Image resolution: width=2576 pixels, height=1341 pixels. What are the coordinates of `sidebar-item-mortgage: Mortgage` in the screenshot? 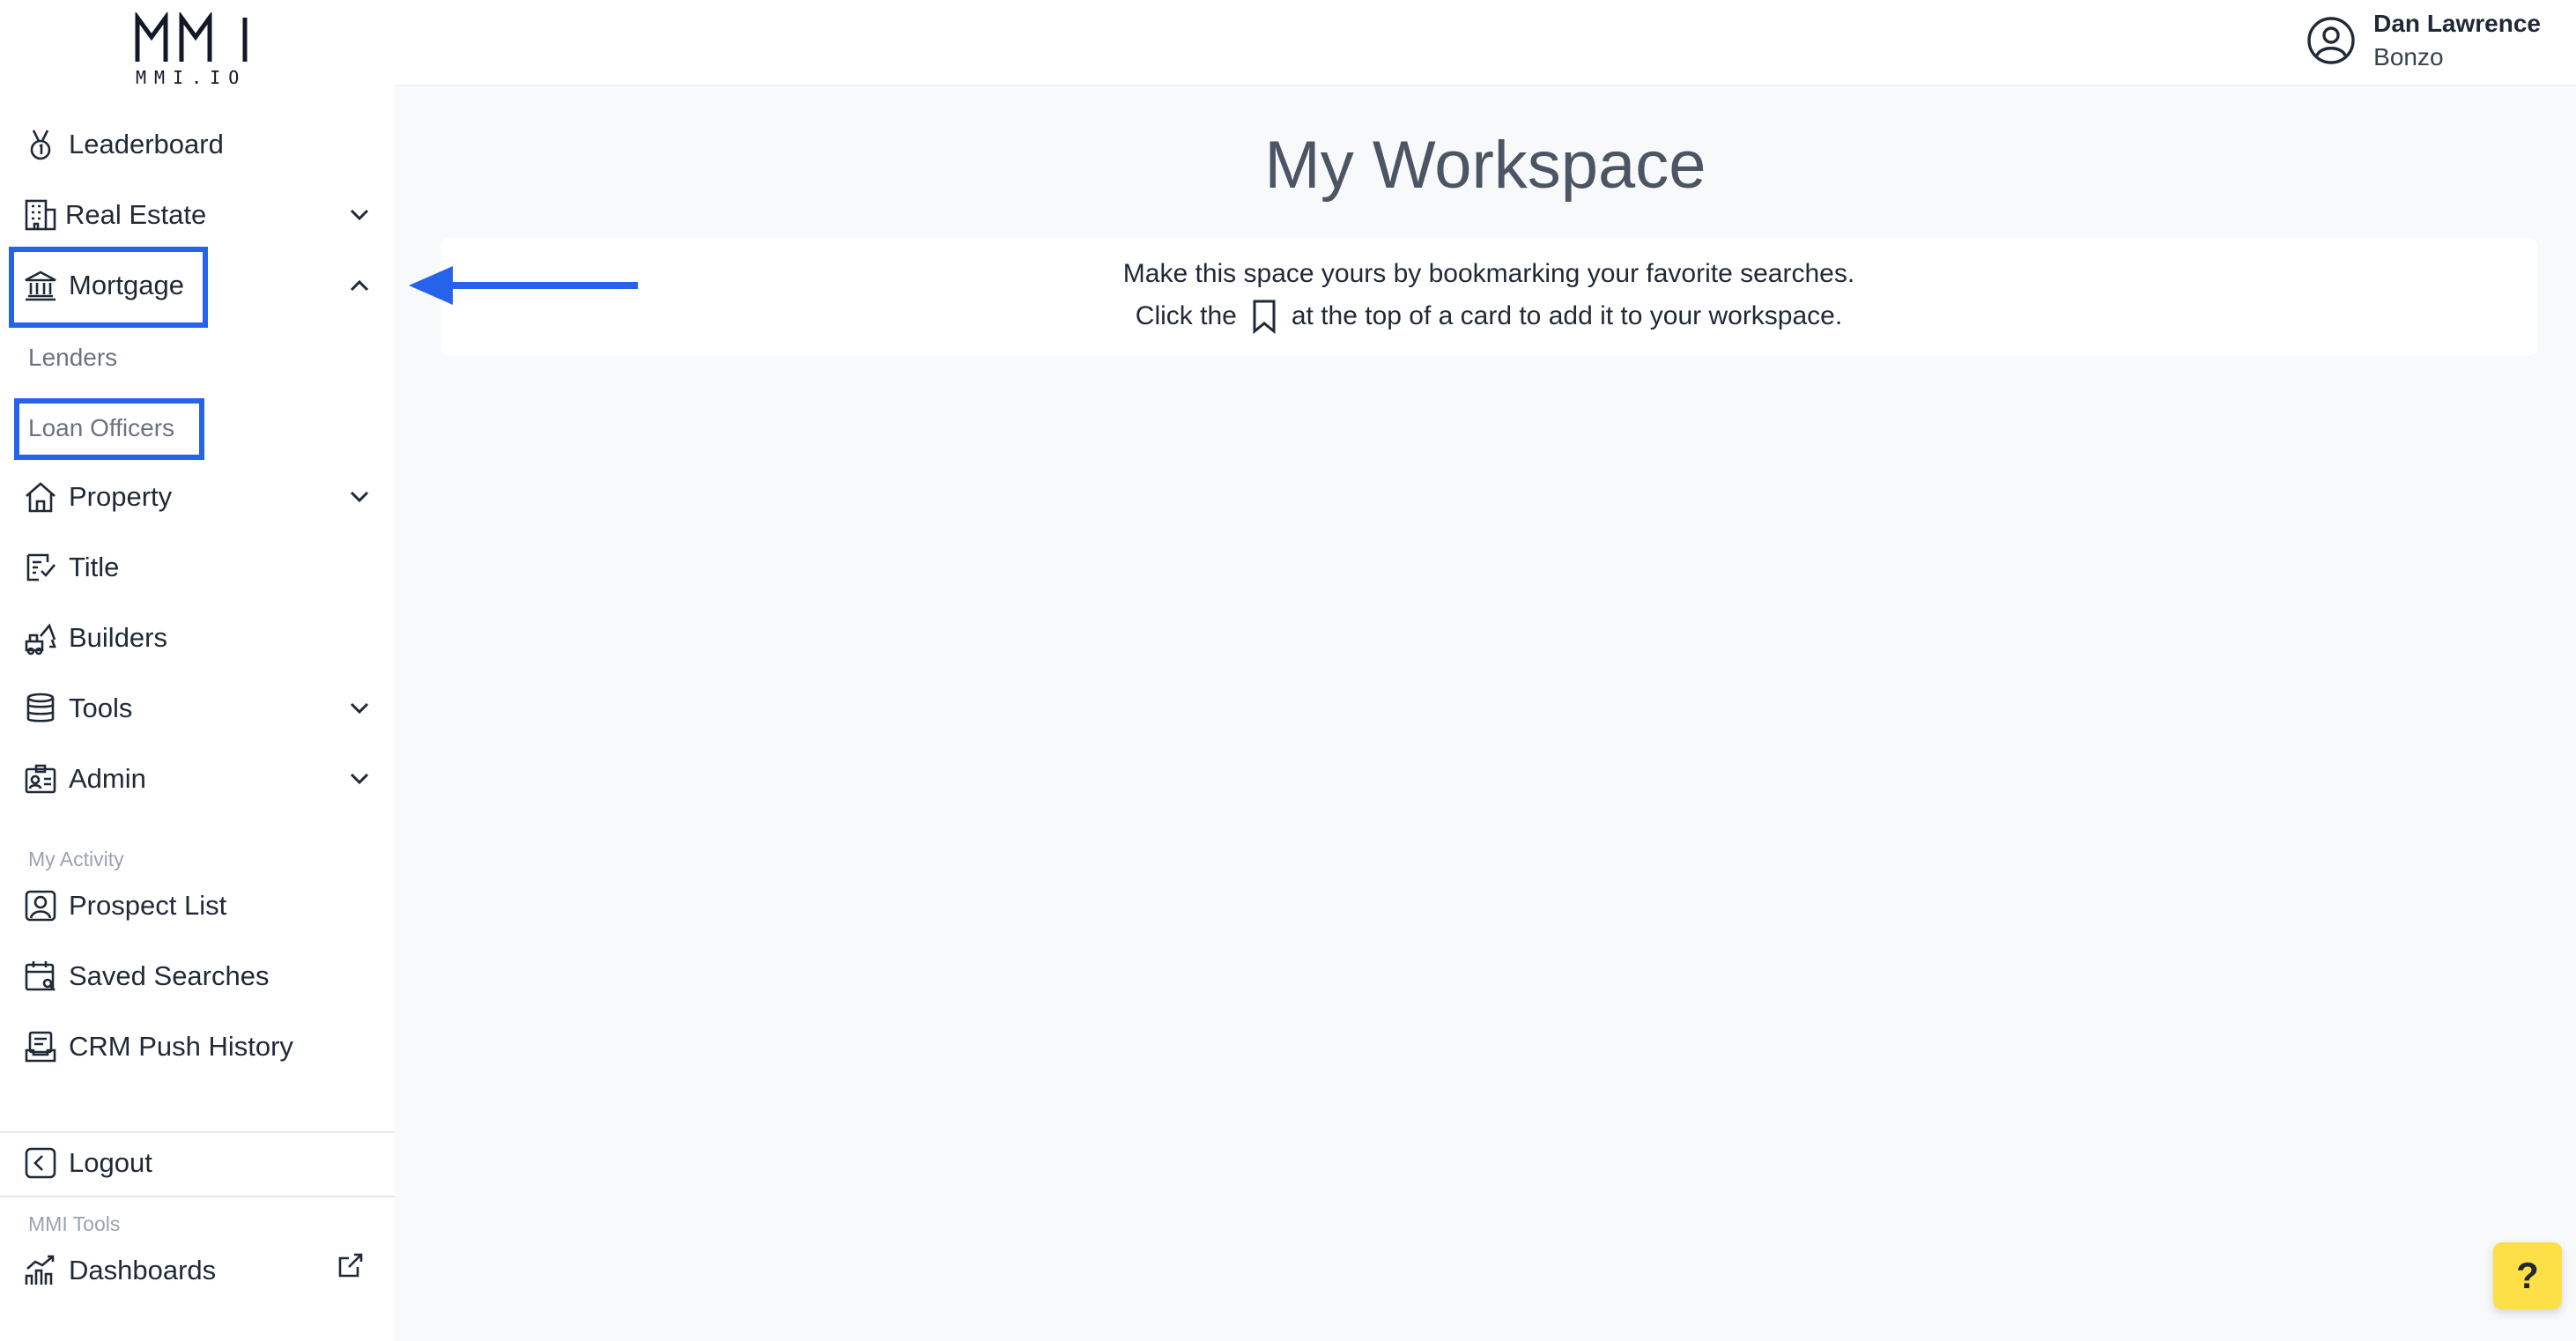 It's located at (197, 285).